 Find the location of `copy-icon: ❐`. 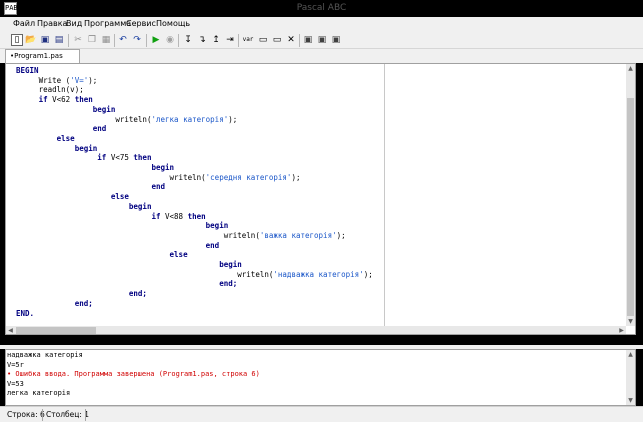

copy-icon: ❐ is located at coordinates (92, 40).